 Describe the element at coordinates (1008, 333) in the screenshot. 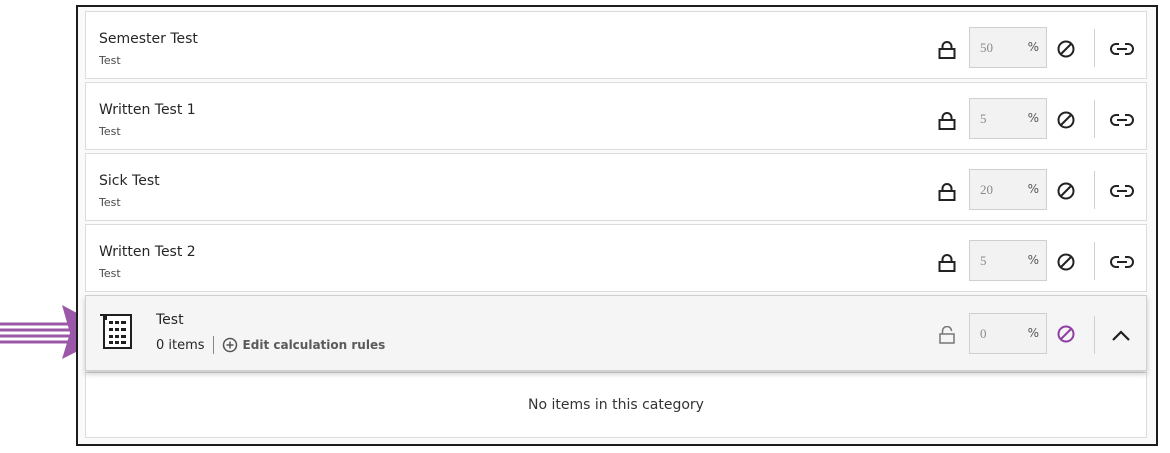

I see `weight-input: 0%` at that location.